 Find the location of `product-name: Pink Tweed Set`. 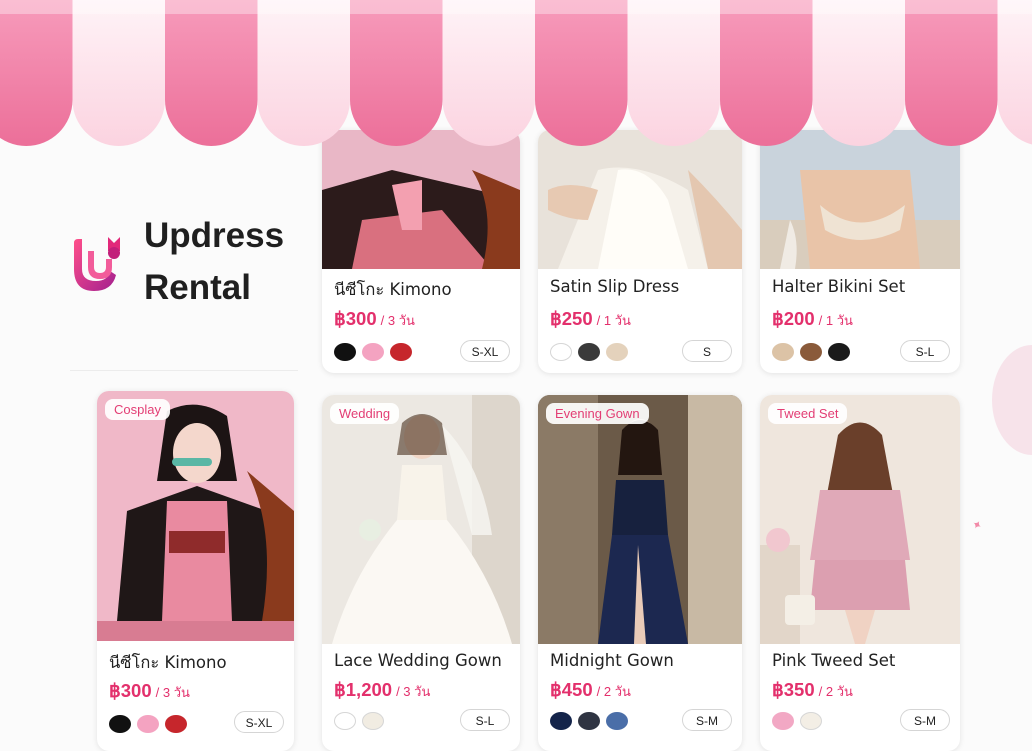

product-name: Pink Tweed Set is located at coordinates (833, 660).